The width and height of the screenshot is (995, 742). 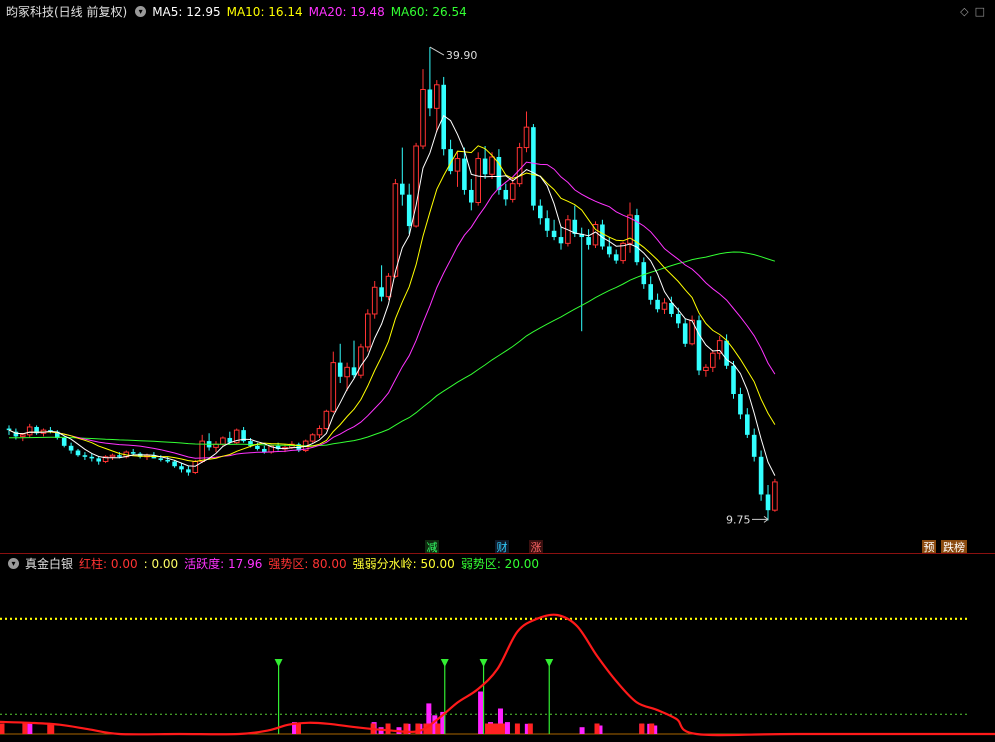 What do you see at coordinates (432, 547) in the screenshot?
I see `badge-jian: 减` at bounding box center [432, 547].